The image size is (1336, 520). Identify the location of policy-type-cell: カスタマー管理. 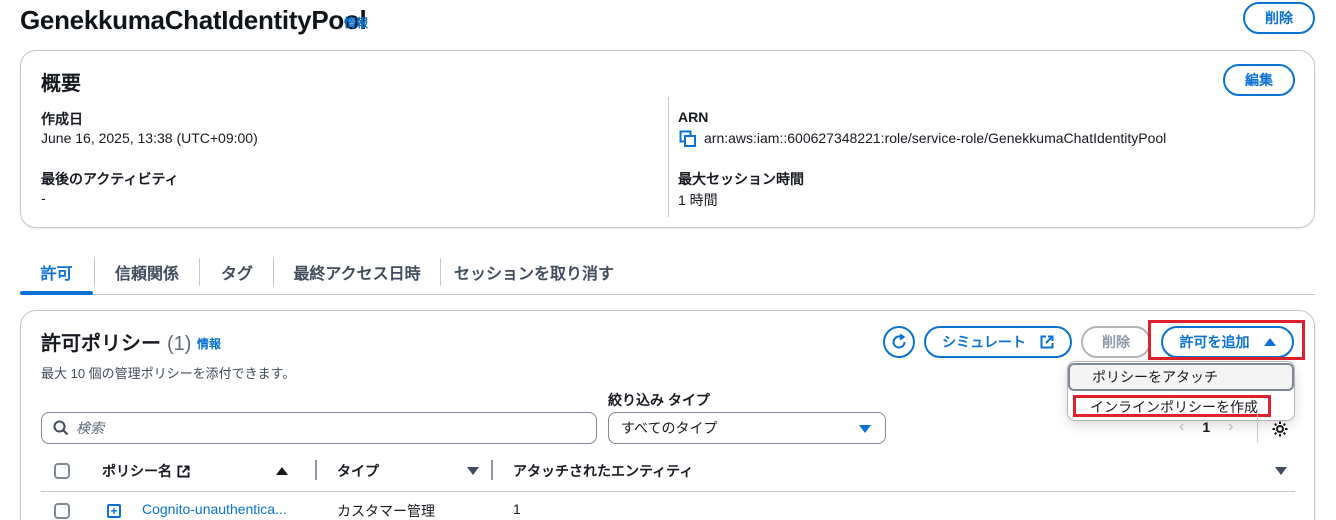
(386, 511).